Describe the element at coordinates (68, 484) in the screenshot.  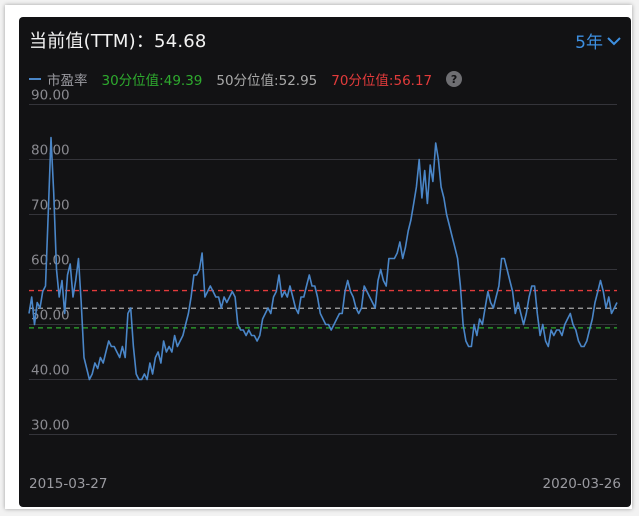
I see `x-start-label: 2015-03-27` at that location.